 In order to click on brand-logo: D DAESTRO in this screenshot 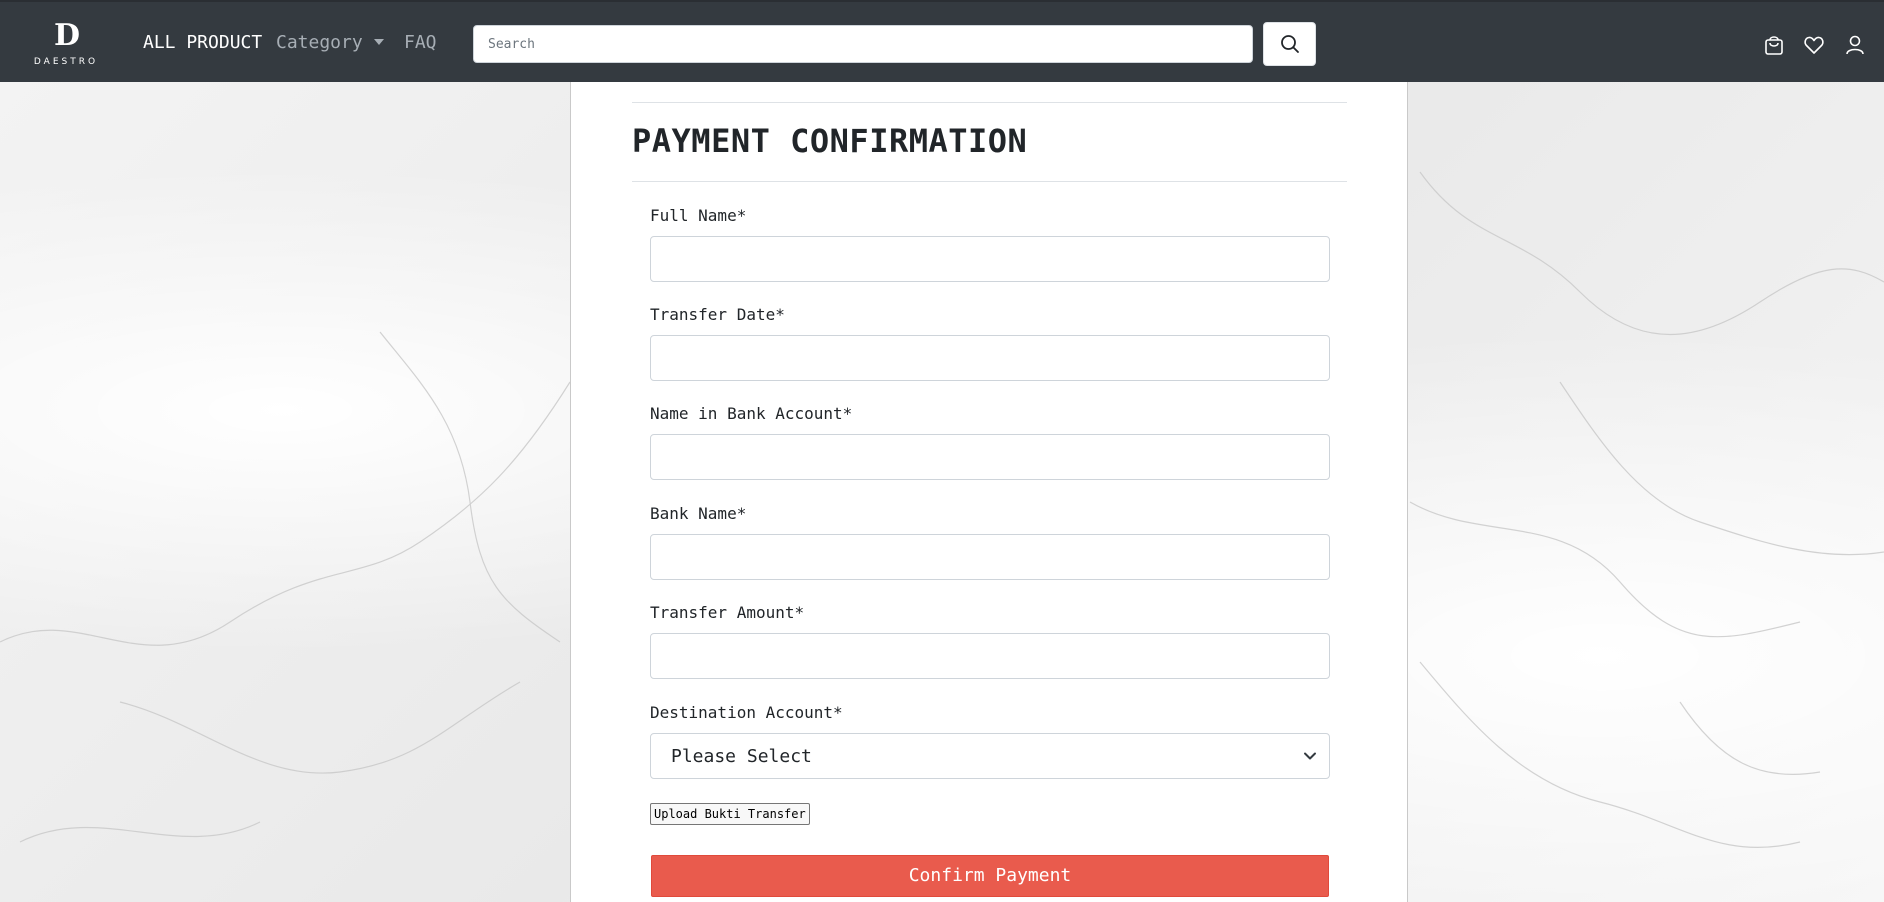, I will do `click(66, 44)`.